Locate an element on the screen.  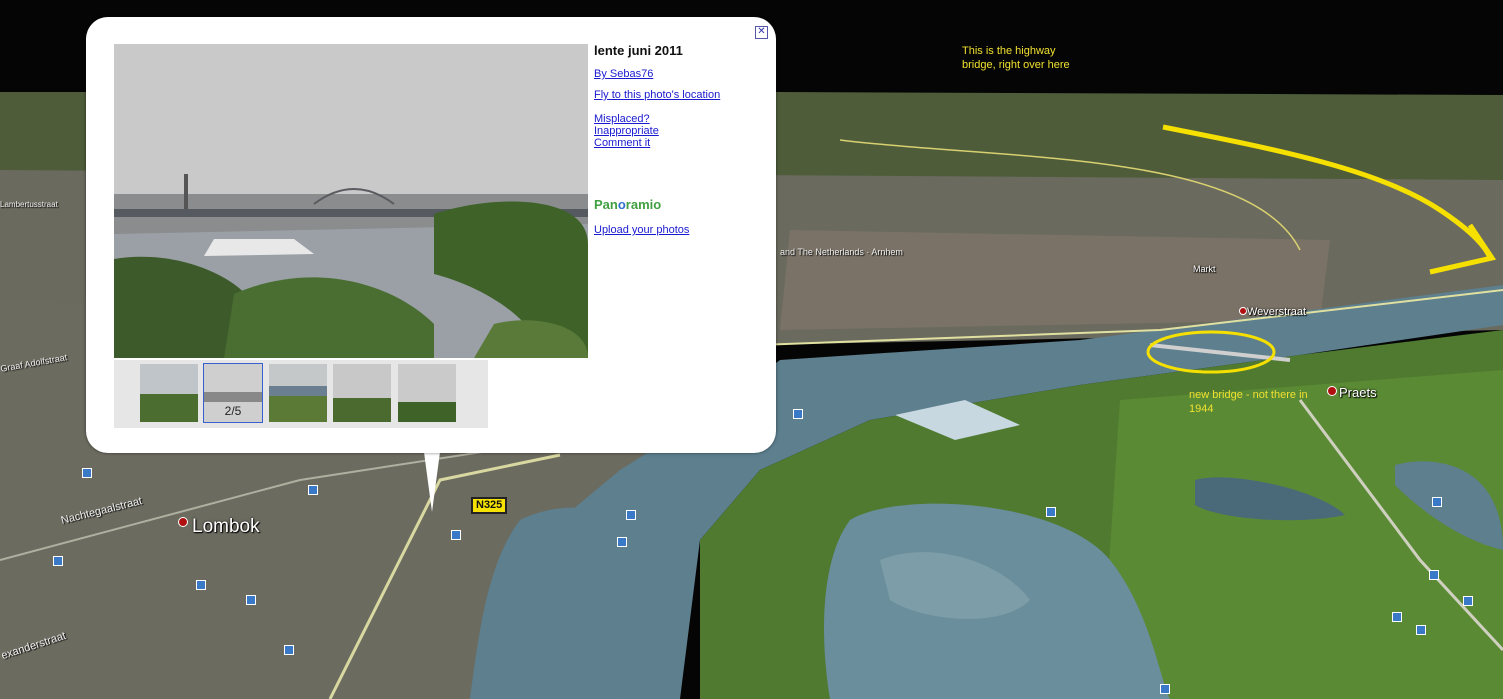
panoramio-logo: Panoramio is located at coordinates (679, 204).